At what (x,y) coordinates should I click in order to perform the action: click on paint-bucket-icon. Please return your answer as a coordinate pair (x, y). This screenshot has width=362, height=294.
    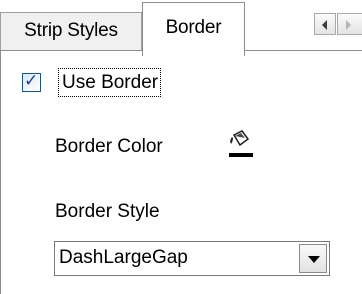
    Looking at the image, I should click on (241, 143).